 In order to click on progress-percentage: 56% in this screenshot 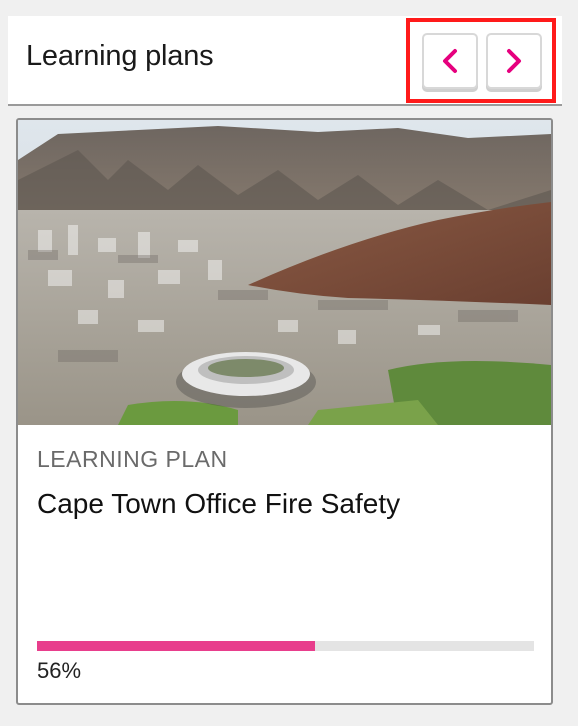, I will do `click(59, 670)`.